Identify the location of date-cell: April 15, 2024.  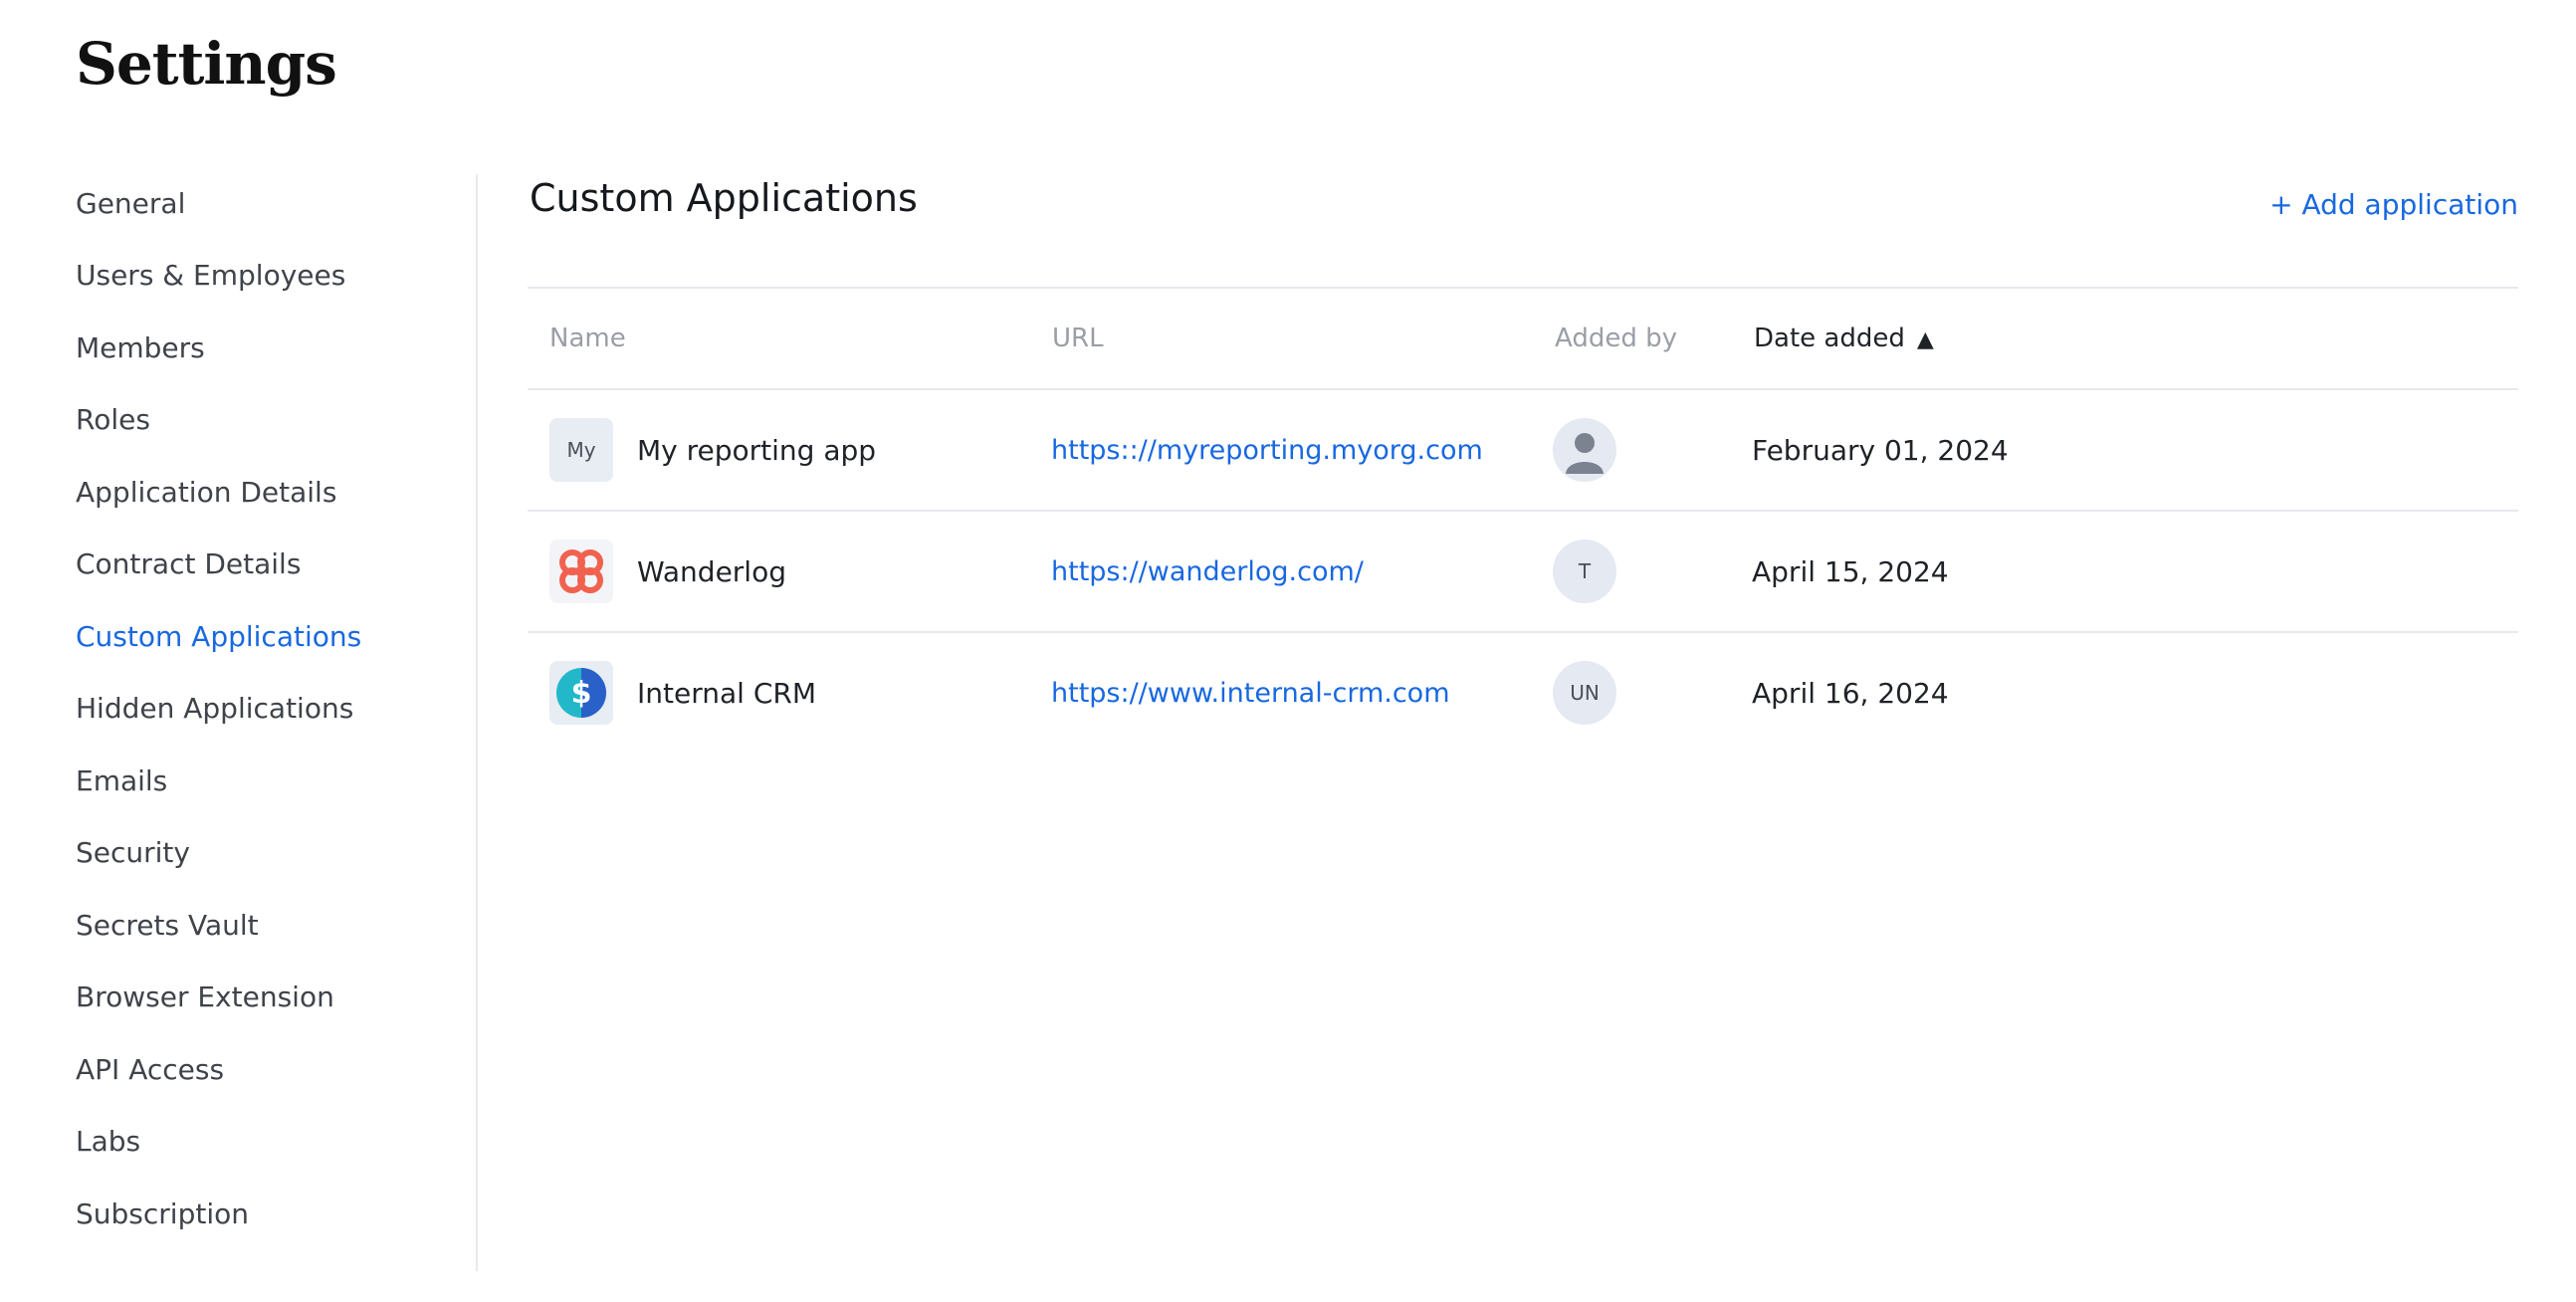
(1850, 571).